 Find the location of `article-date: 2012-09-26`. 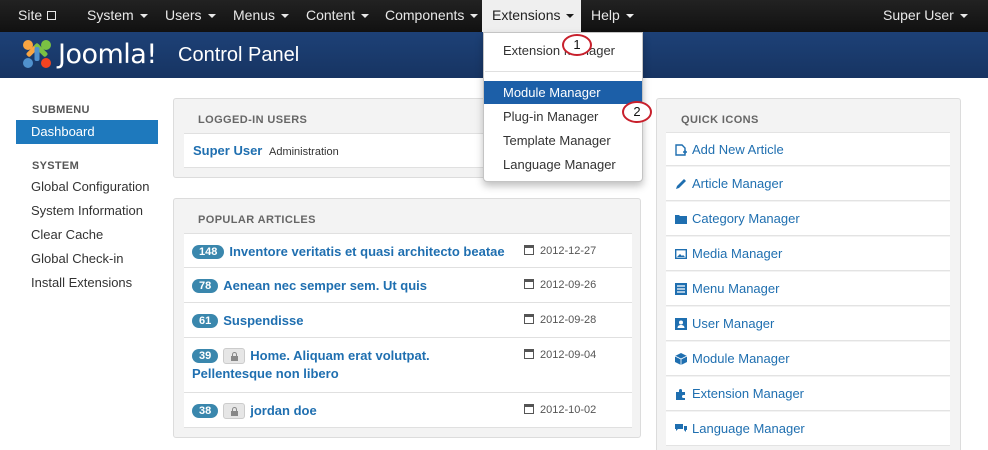

article-date: 2012-09-26 is located at coordinates (560, 285).